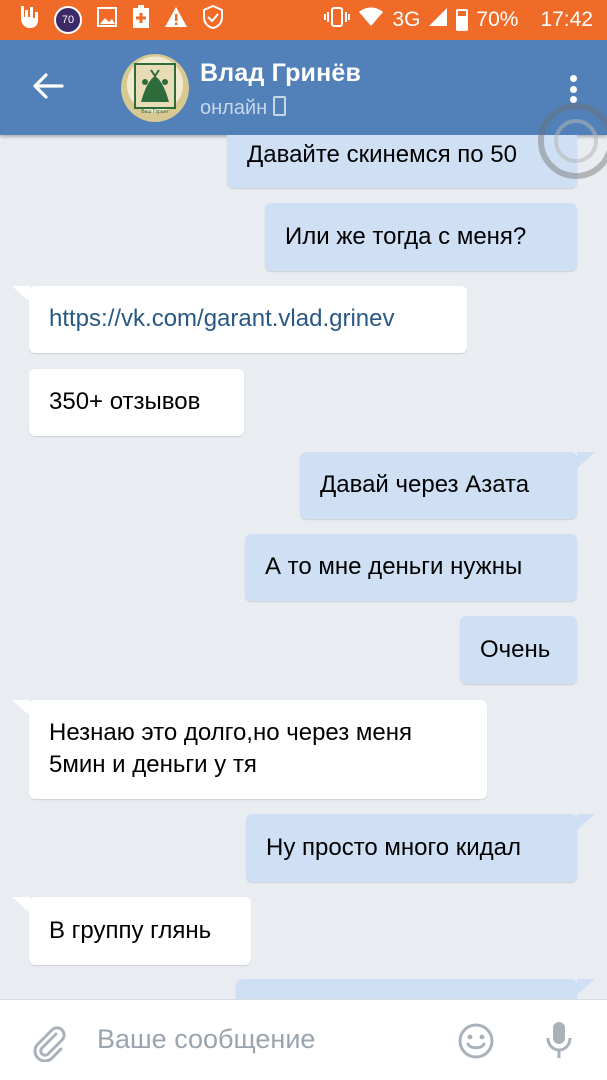 This screenshot has width=607, height=1080. What do you see at coordinates (68, 20) in the screenshot?
I see `notification-badge: 70` at bounding box center [68, 20].